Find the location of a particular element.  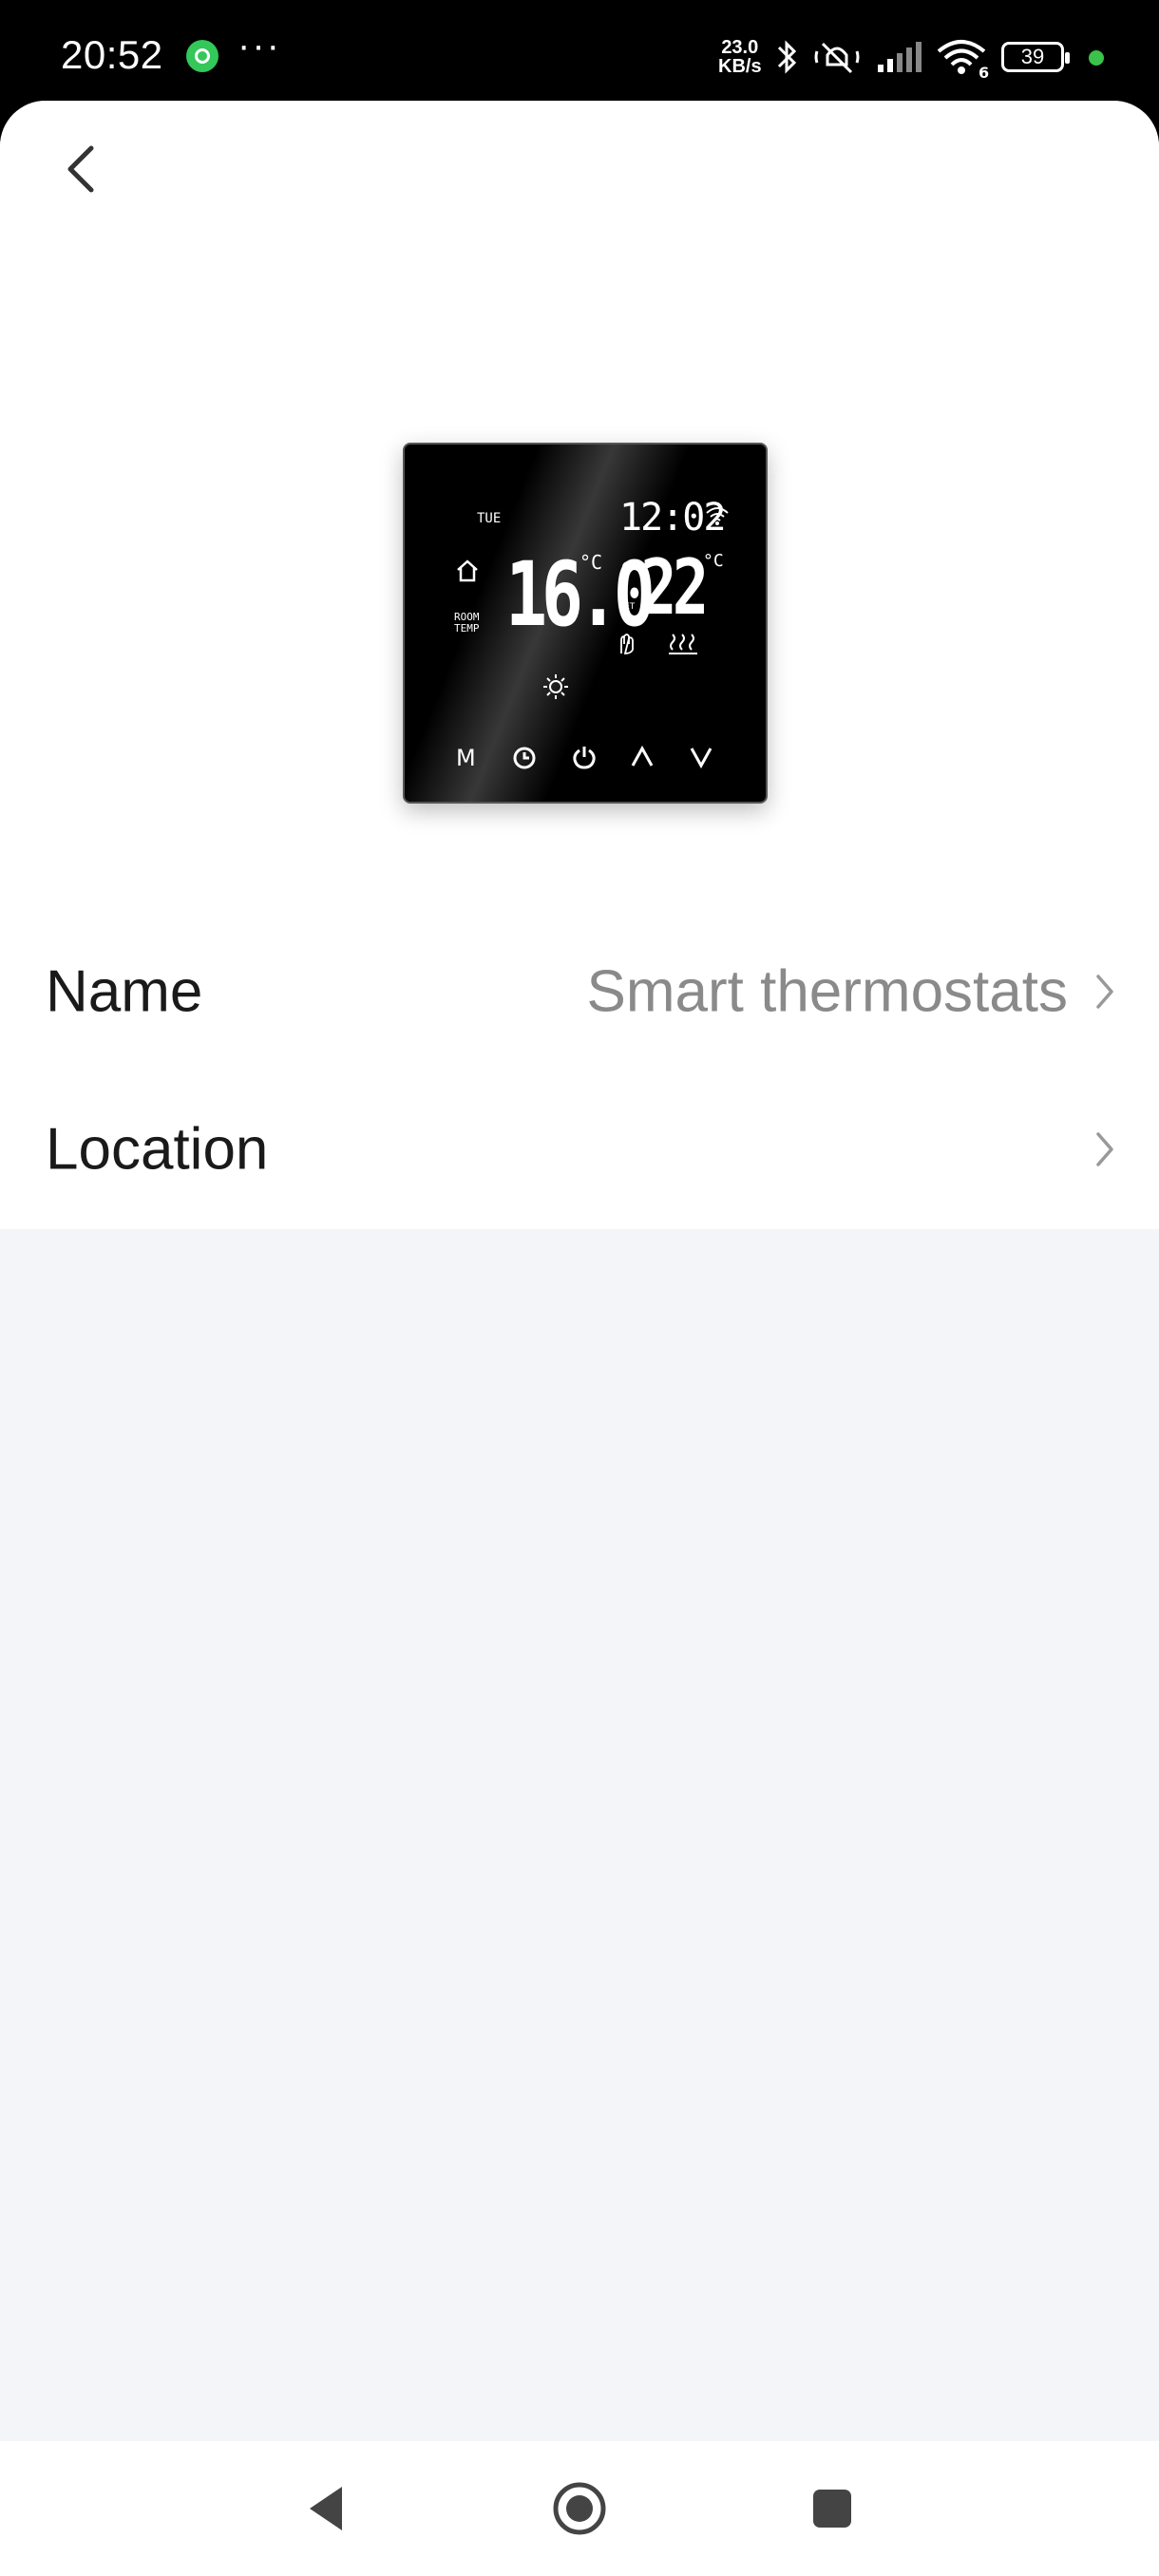

device-day: TUE is located at coordinates (489, 518).